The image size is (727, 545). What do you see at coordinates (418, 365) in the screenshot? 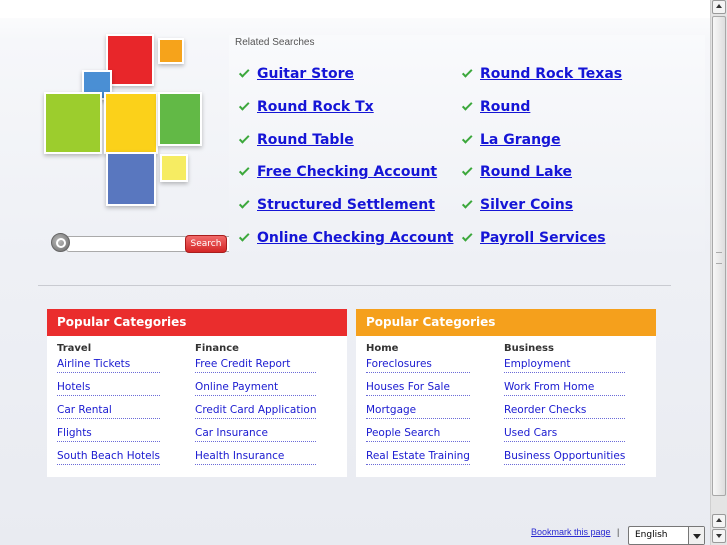
I see `category-link: Foreclosures` at bounding box center [418, 365].